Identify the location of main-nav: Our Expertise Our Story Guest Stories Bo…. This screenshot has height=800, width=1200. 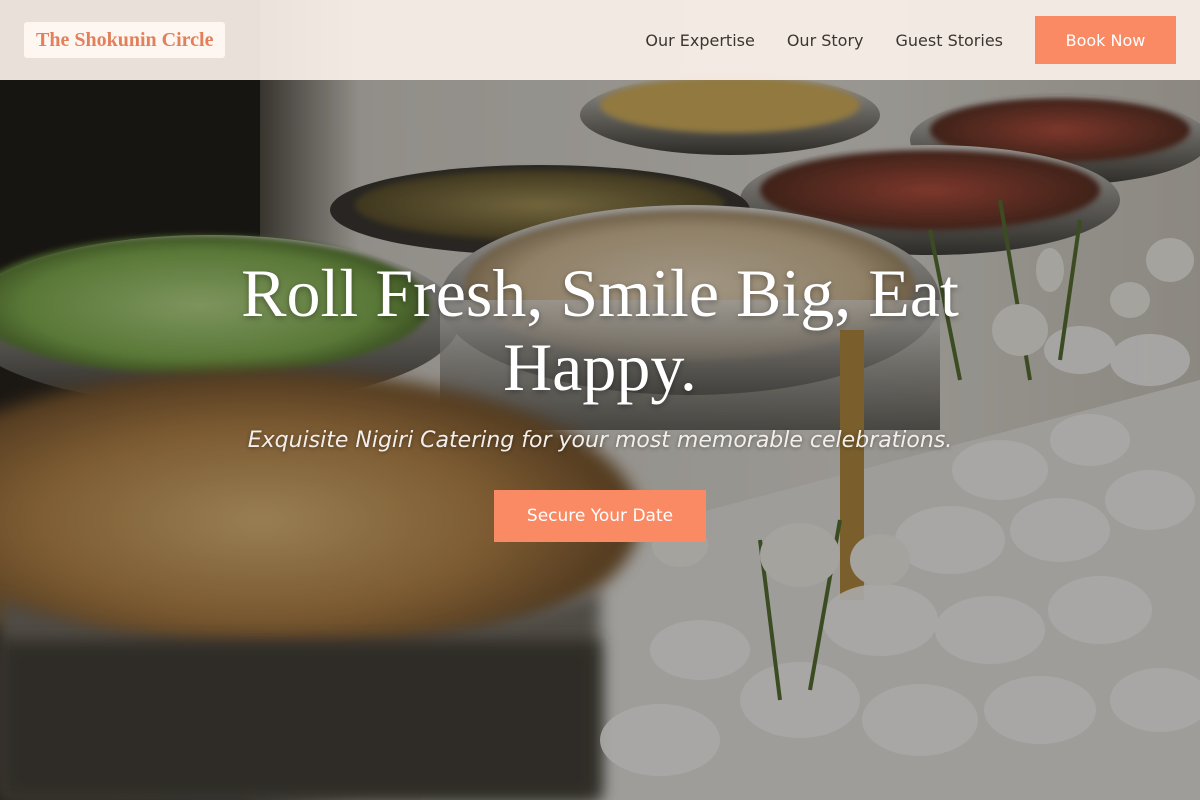
(910, 40).